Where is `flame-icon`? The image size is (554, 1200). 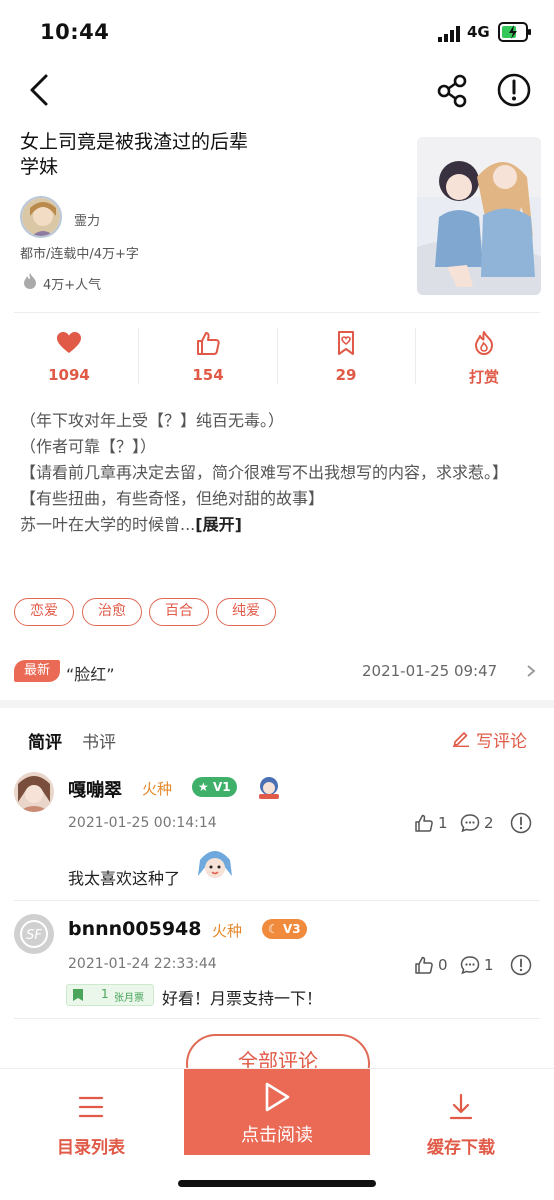 flame-icon is located at coordinates (30, 281).